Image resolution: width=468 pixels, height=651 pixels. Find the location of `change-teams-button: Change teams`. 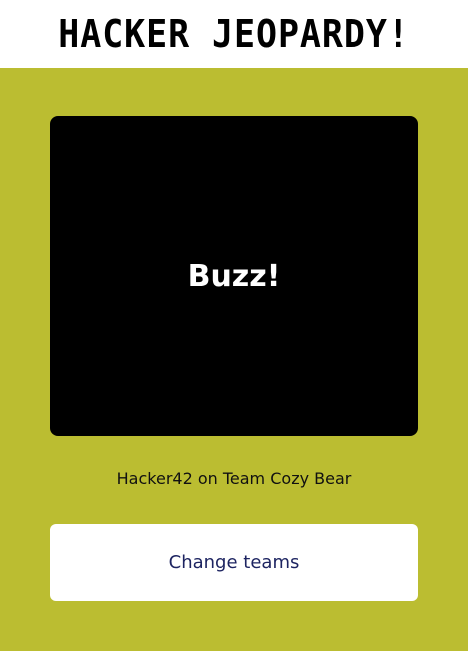

change-teams-button: Change teams is located at coordinates (234, 562).